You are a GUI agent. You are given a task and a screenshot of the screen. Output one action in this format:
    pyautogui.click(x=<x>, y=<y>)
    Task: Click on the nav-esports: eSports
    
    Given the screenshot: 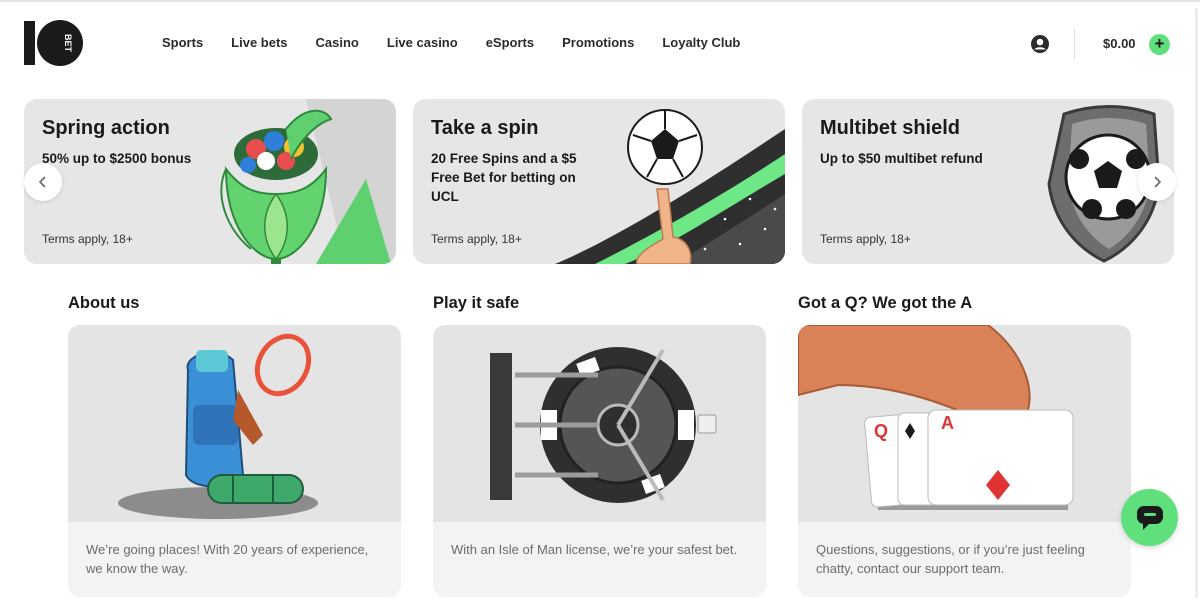 What is the action you would take?
    pyautogui.click(x=510, y=42)
    